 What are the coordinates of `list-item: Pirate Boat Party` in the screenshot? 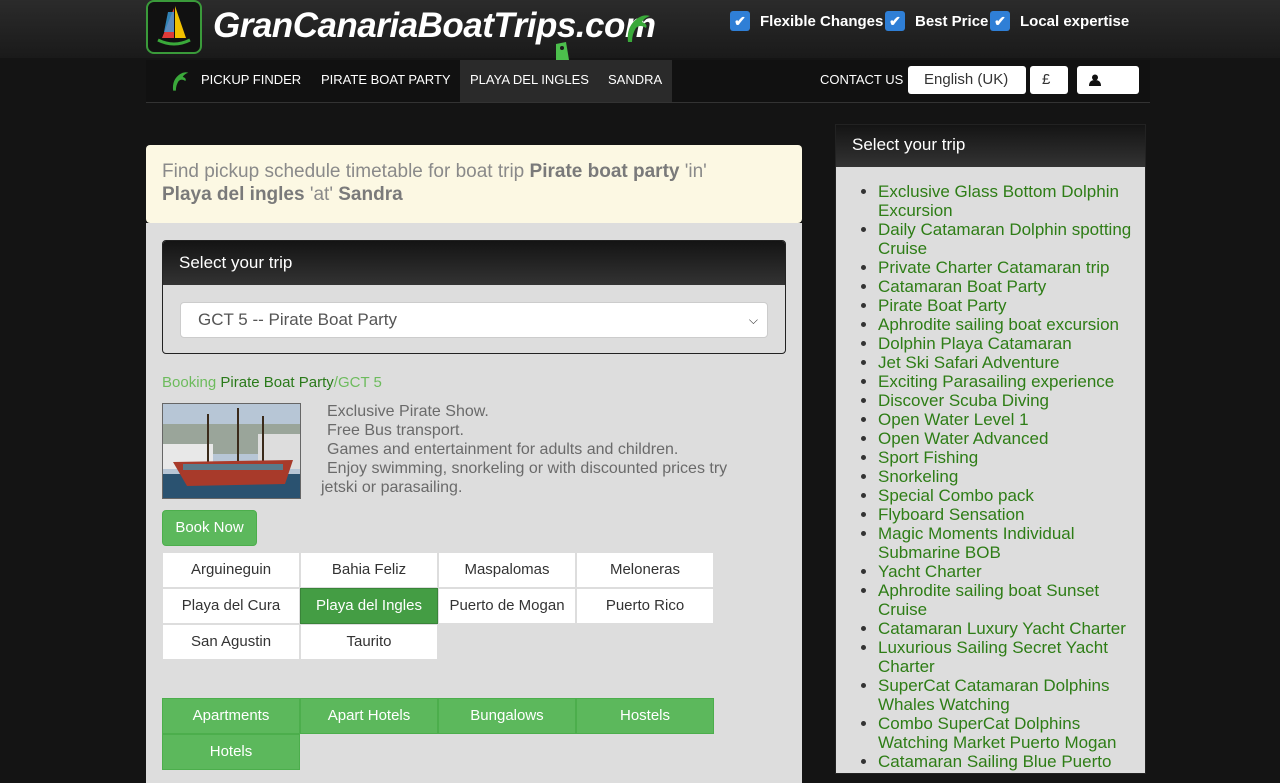 It's located at (1006, 305).